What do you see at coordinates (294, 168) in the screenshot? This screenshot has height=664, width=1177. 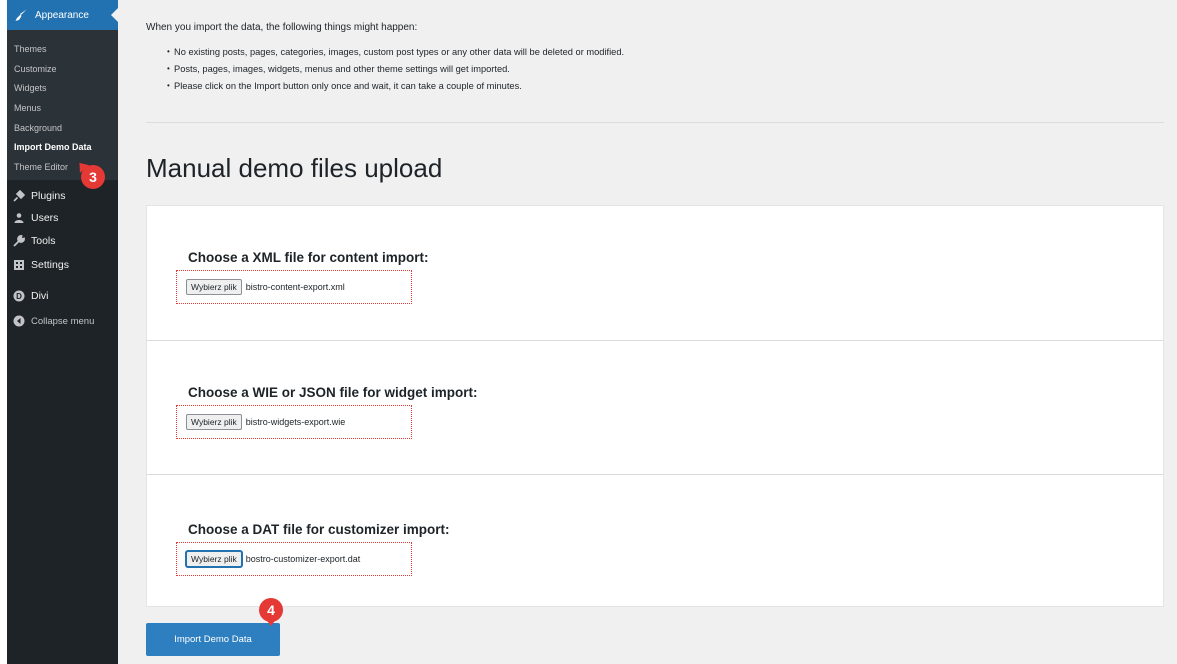 I see `section-title: Manual demo files upload` at bounding box center [294, 168].